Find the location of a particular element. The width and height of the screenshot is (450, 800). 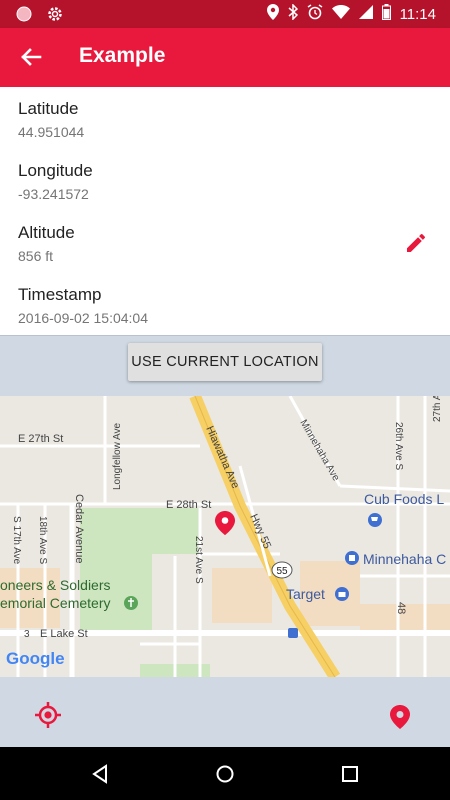

latitude-value: 44.951044 is located at coordinates (51, 132).